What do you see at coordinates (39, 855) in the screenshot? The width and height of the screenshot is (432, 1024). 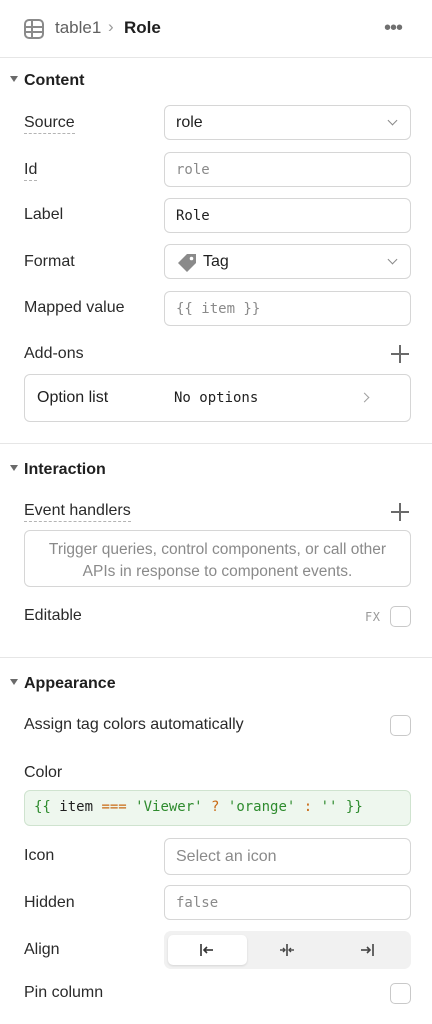 I see `icon-label: Icon` at bounding box center [39, 855].